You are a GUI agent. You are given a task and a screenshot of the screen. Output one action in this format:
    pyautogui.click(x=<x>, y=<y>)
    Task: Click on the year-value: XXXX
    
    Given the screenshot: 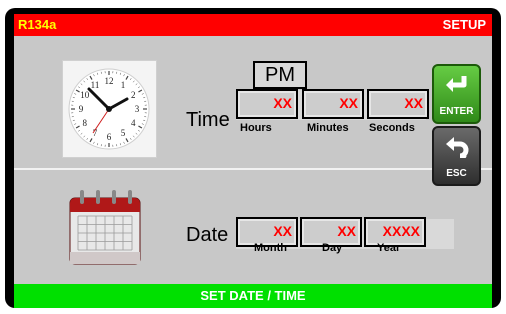 What is the action you would take?
    pyautogui.click(x=401, y=231)
    